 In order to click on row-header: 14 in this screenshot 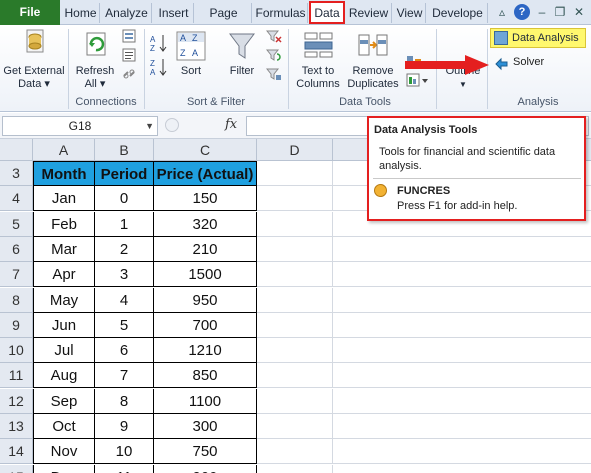, I will do `click(16, 451)`.